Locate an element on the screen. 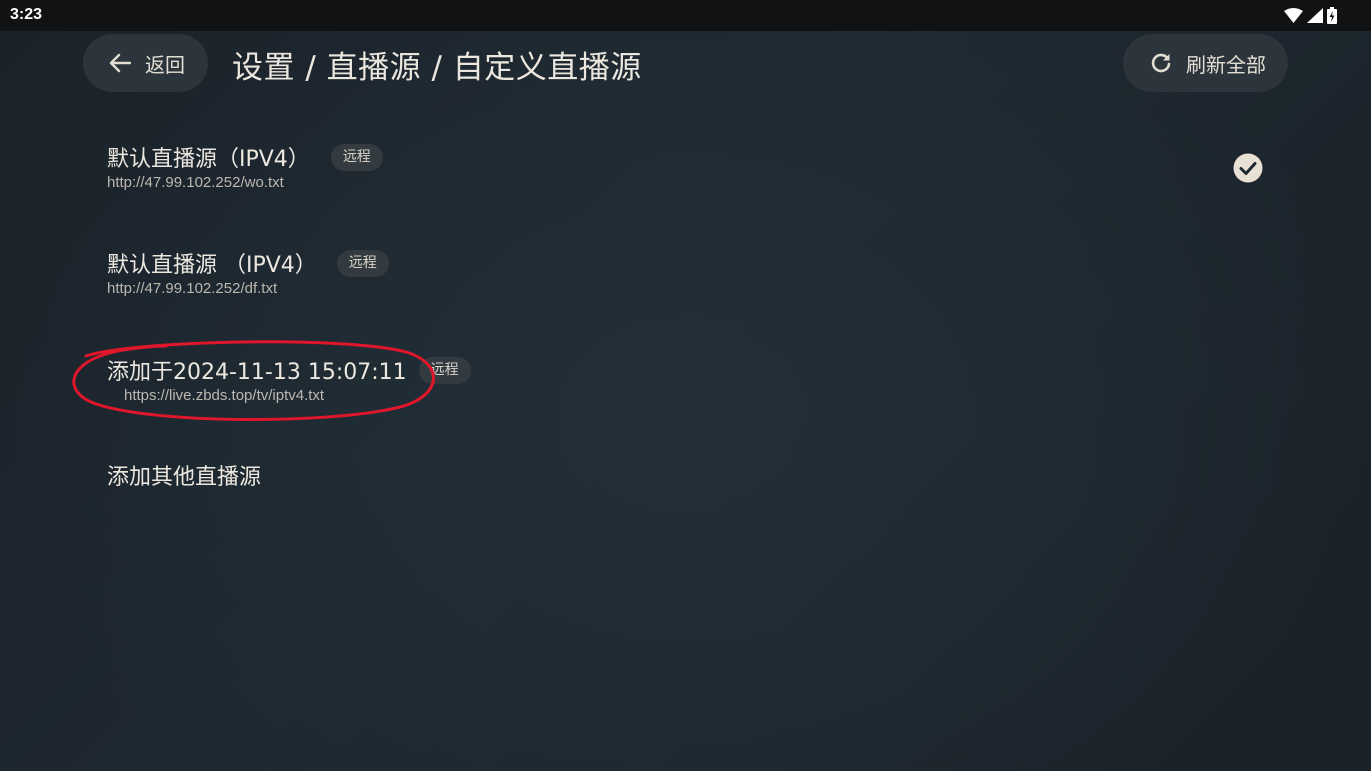 The width and height of the screenshot is (1371, 771). back-button: 返回 is located at coordinates (145, 63).